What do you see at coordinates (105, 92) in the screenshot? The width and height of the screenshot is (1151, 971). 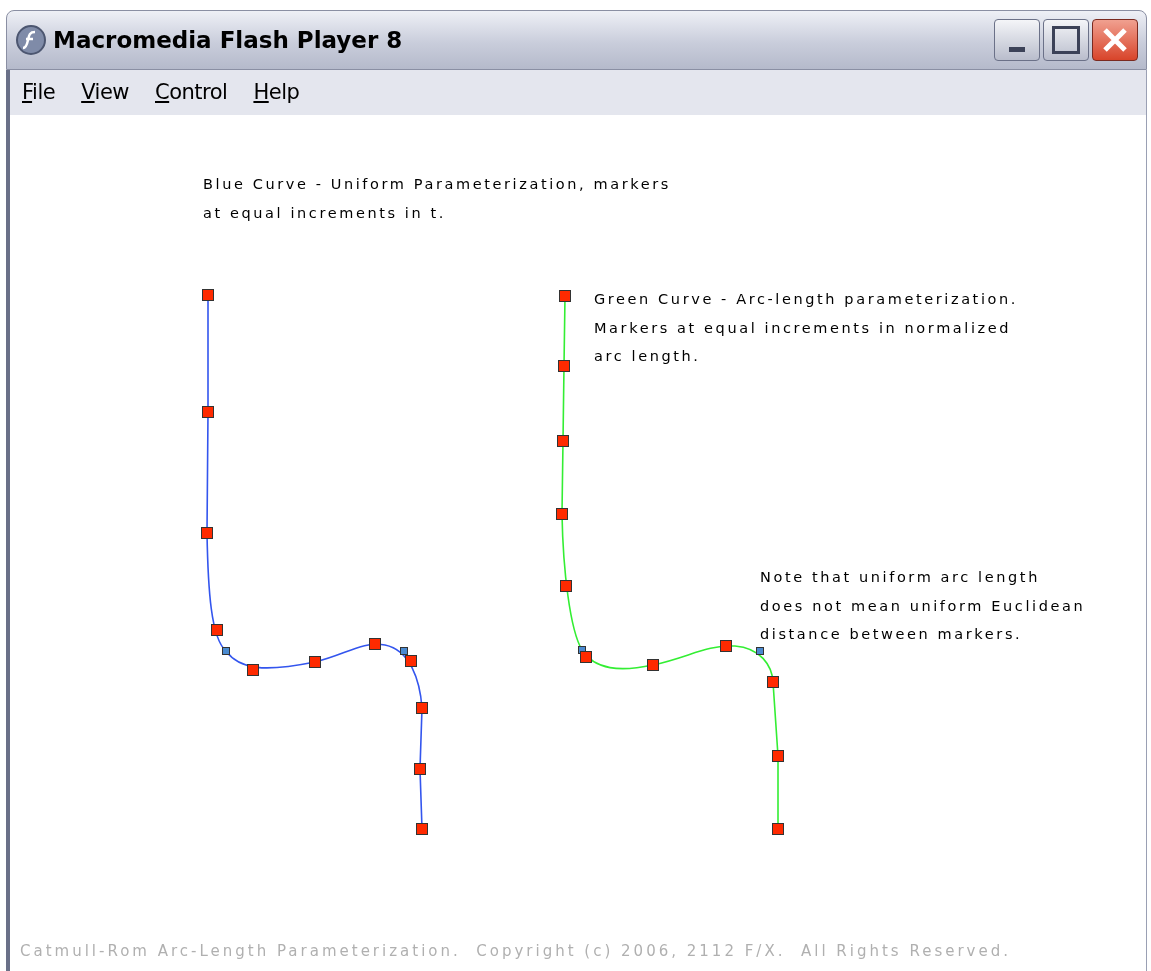 I see `menu-item: View` at bounding box center [105, 92].